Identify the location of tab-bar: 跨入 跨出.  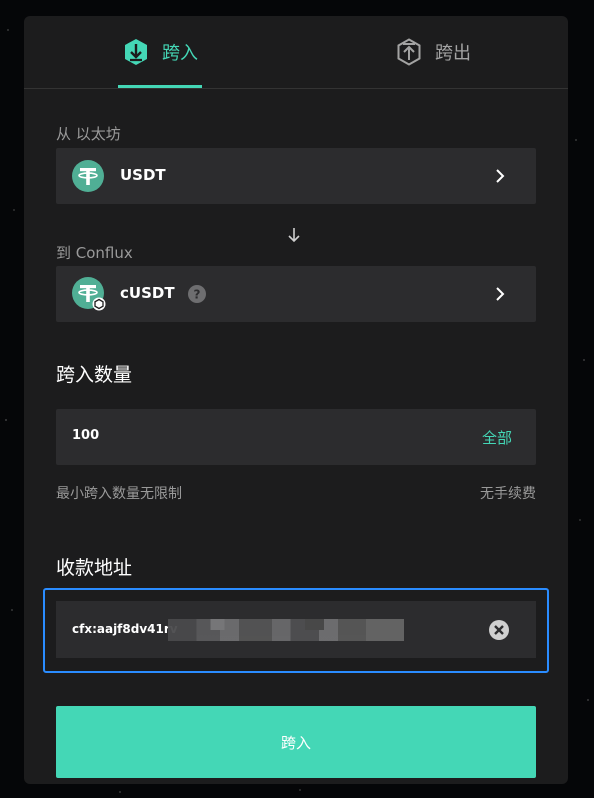
(296, 52).